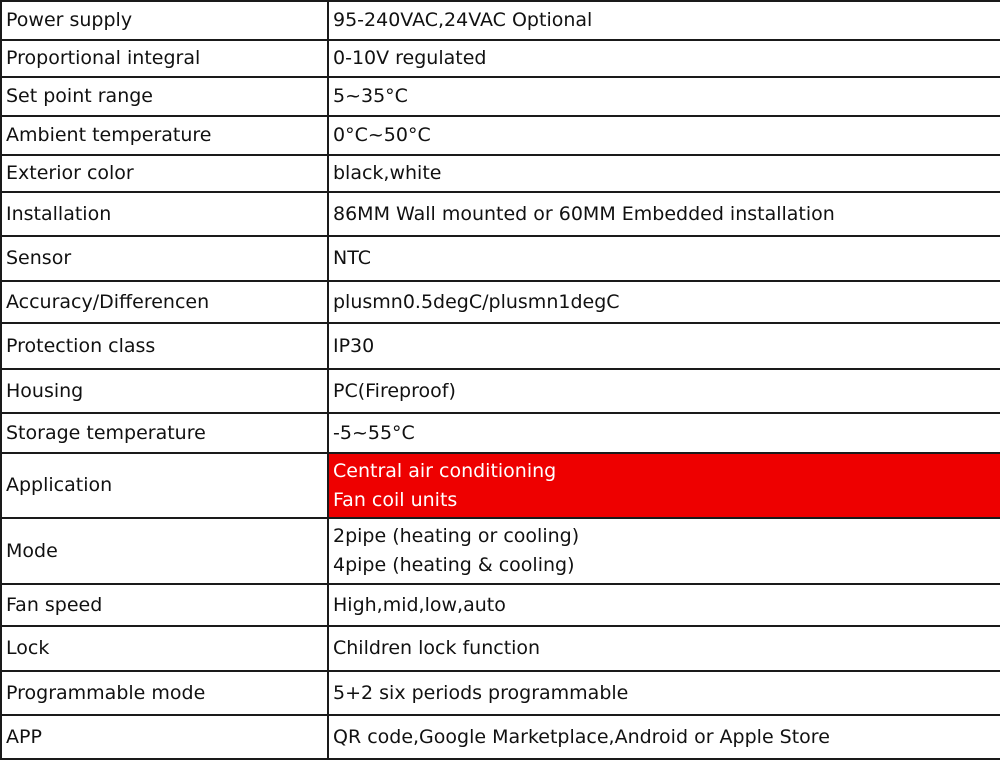 The image size is (1000, 778). I want to click on spec-value: 0°C~50°C, so click(663, 135).